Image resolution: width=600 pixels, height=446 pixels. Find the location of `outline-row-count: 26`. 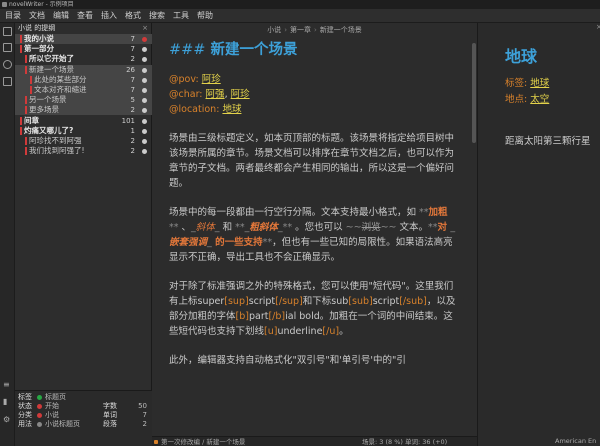

outline-row-count: 26 is located at coordinates (130, 69).